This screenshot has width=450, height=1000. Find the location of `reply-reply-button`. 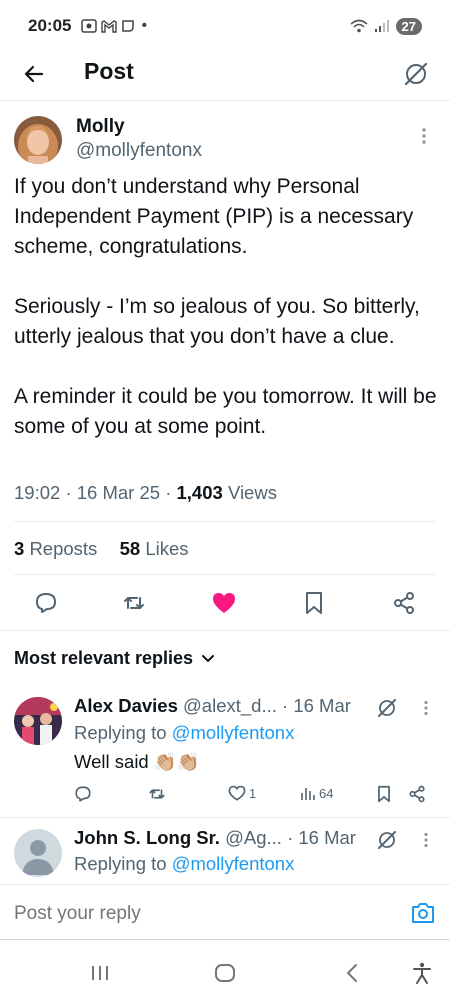

reply-reply-button is located at coordinates (83, 794).